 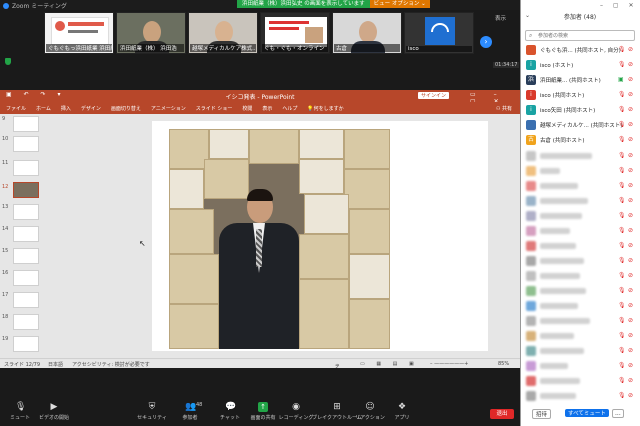 What do you see at coordinates (500, 18) in the screenshot?
I see `view-button: 表示` at bounding box center [500, 18].